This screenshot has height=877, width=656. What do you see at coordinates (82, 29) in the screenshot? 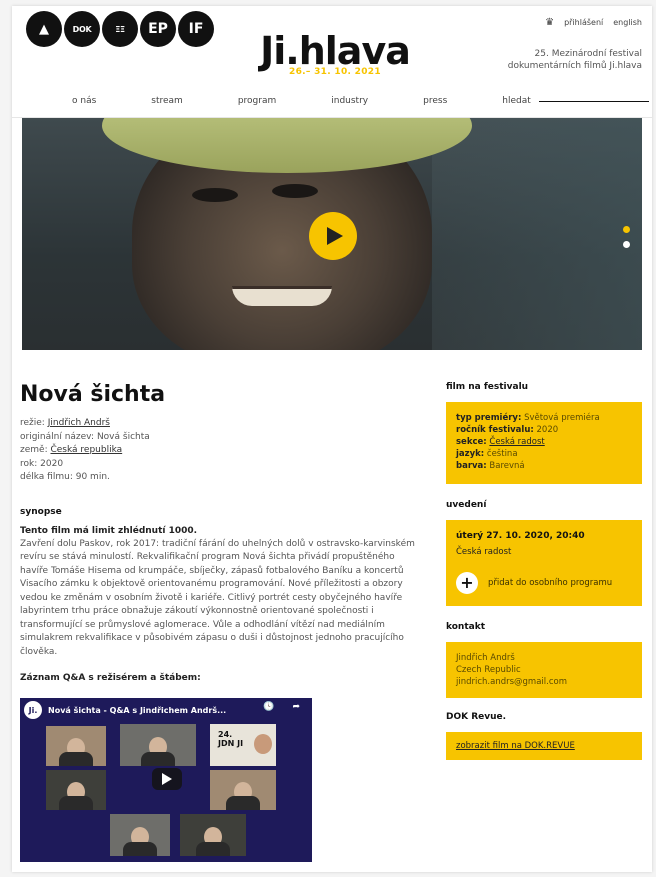
I see `logo-dok: DOK` at bounding box center [82, 29].